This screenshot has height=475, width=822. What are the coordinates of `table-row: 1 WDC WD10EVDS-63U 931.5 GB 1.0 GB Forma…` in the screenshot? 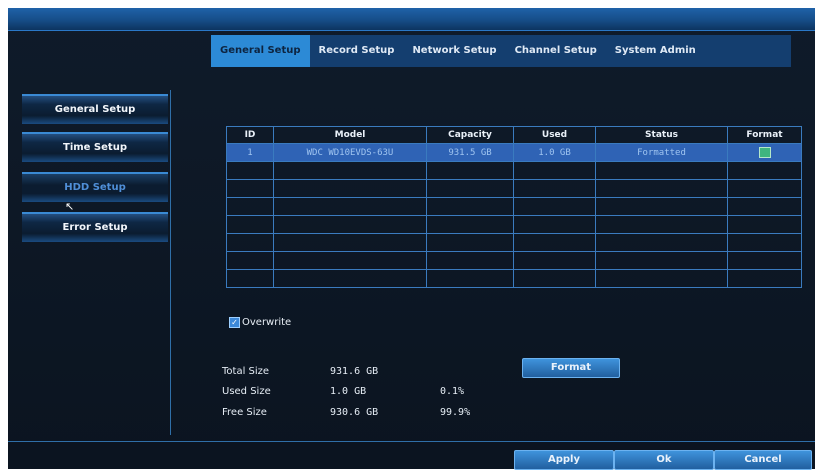 It's located at (514, 152).